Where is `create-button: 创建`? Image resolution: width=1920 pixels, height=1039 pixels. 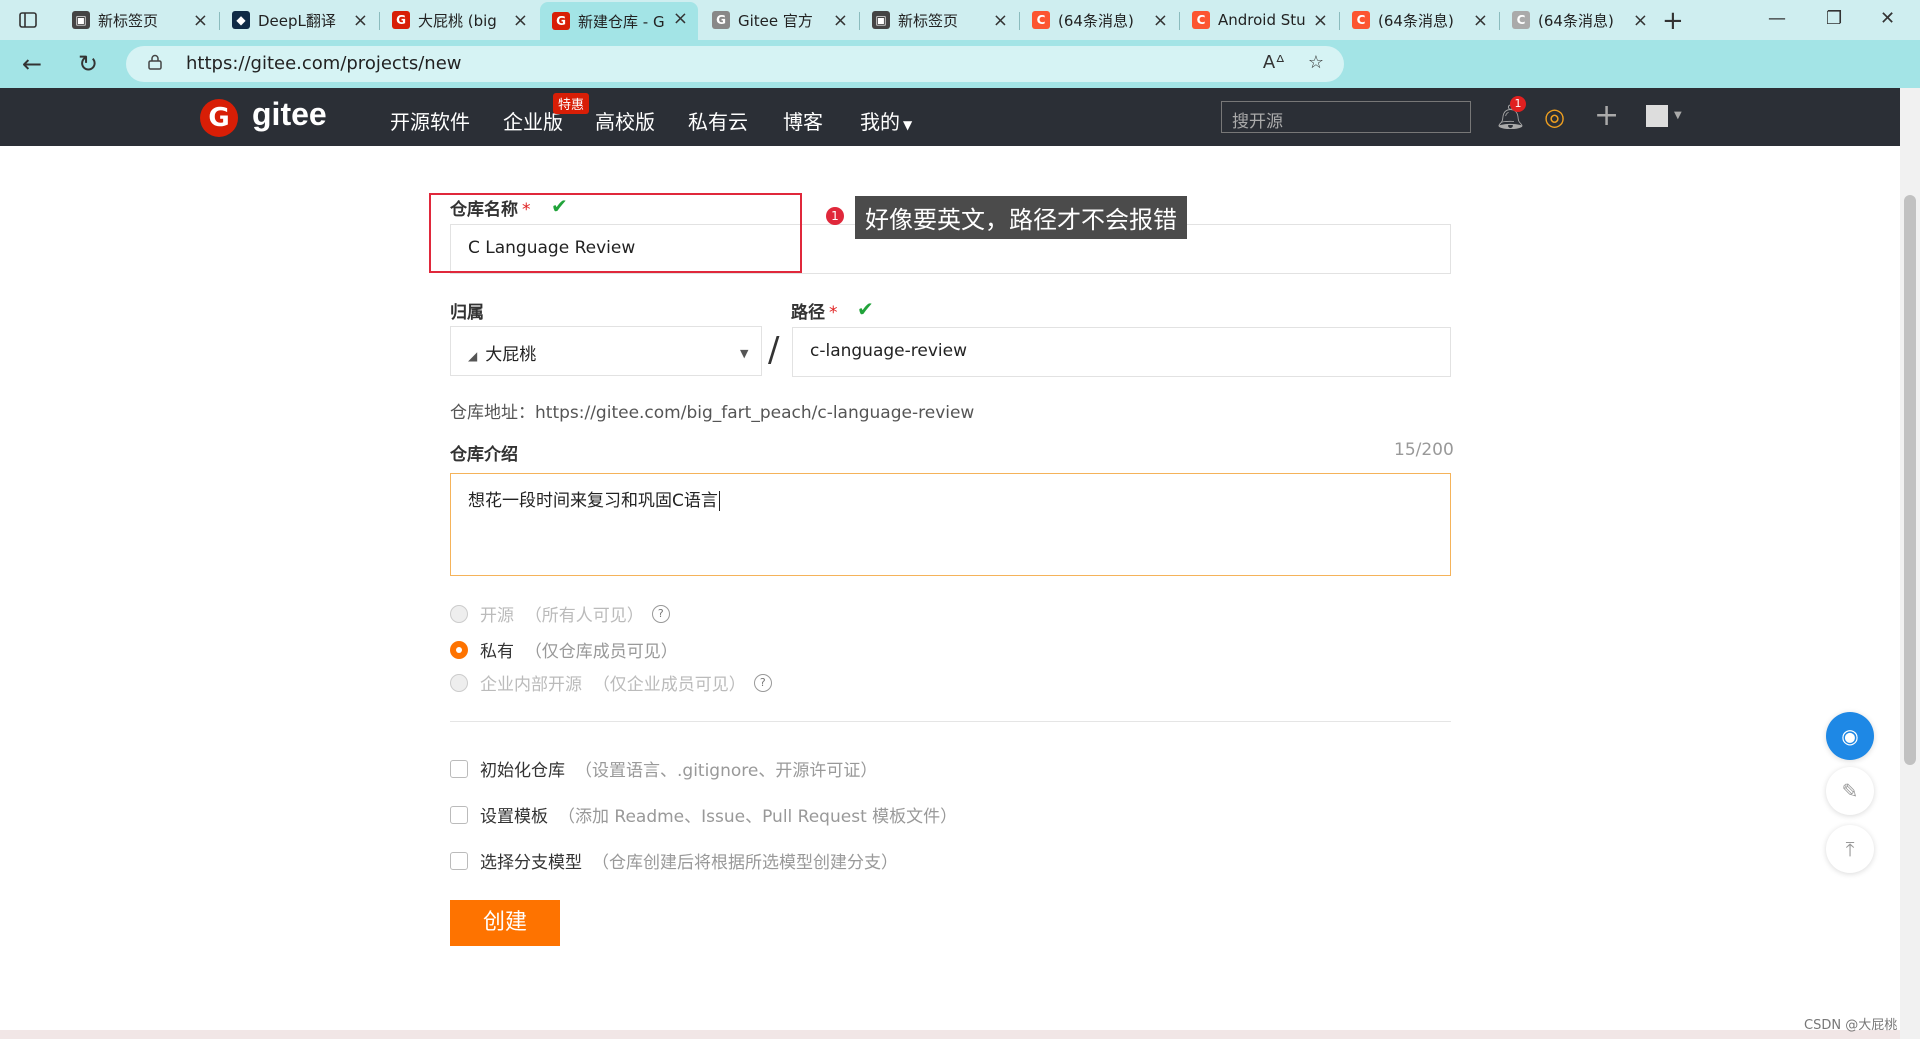
create-button: 创建 is located at coordinates (505, 923).